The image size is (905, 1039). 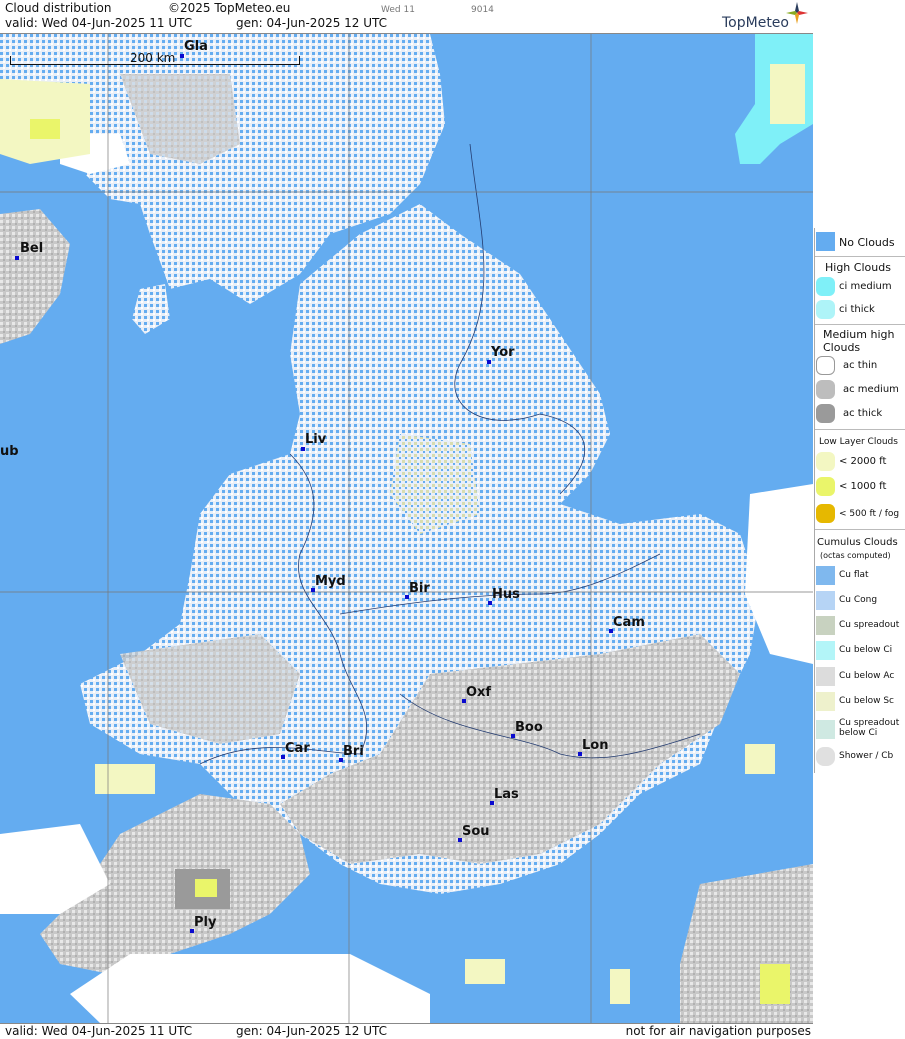 I want to click on legend-heading-cumulus-2: (octas computed), so click(x=855, y=555).